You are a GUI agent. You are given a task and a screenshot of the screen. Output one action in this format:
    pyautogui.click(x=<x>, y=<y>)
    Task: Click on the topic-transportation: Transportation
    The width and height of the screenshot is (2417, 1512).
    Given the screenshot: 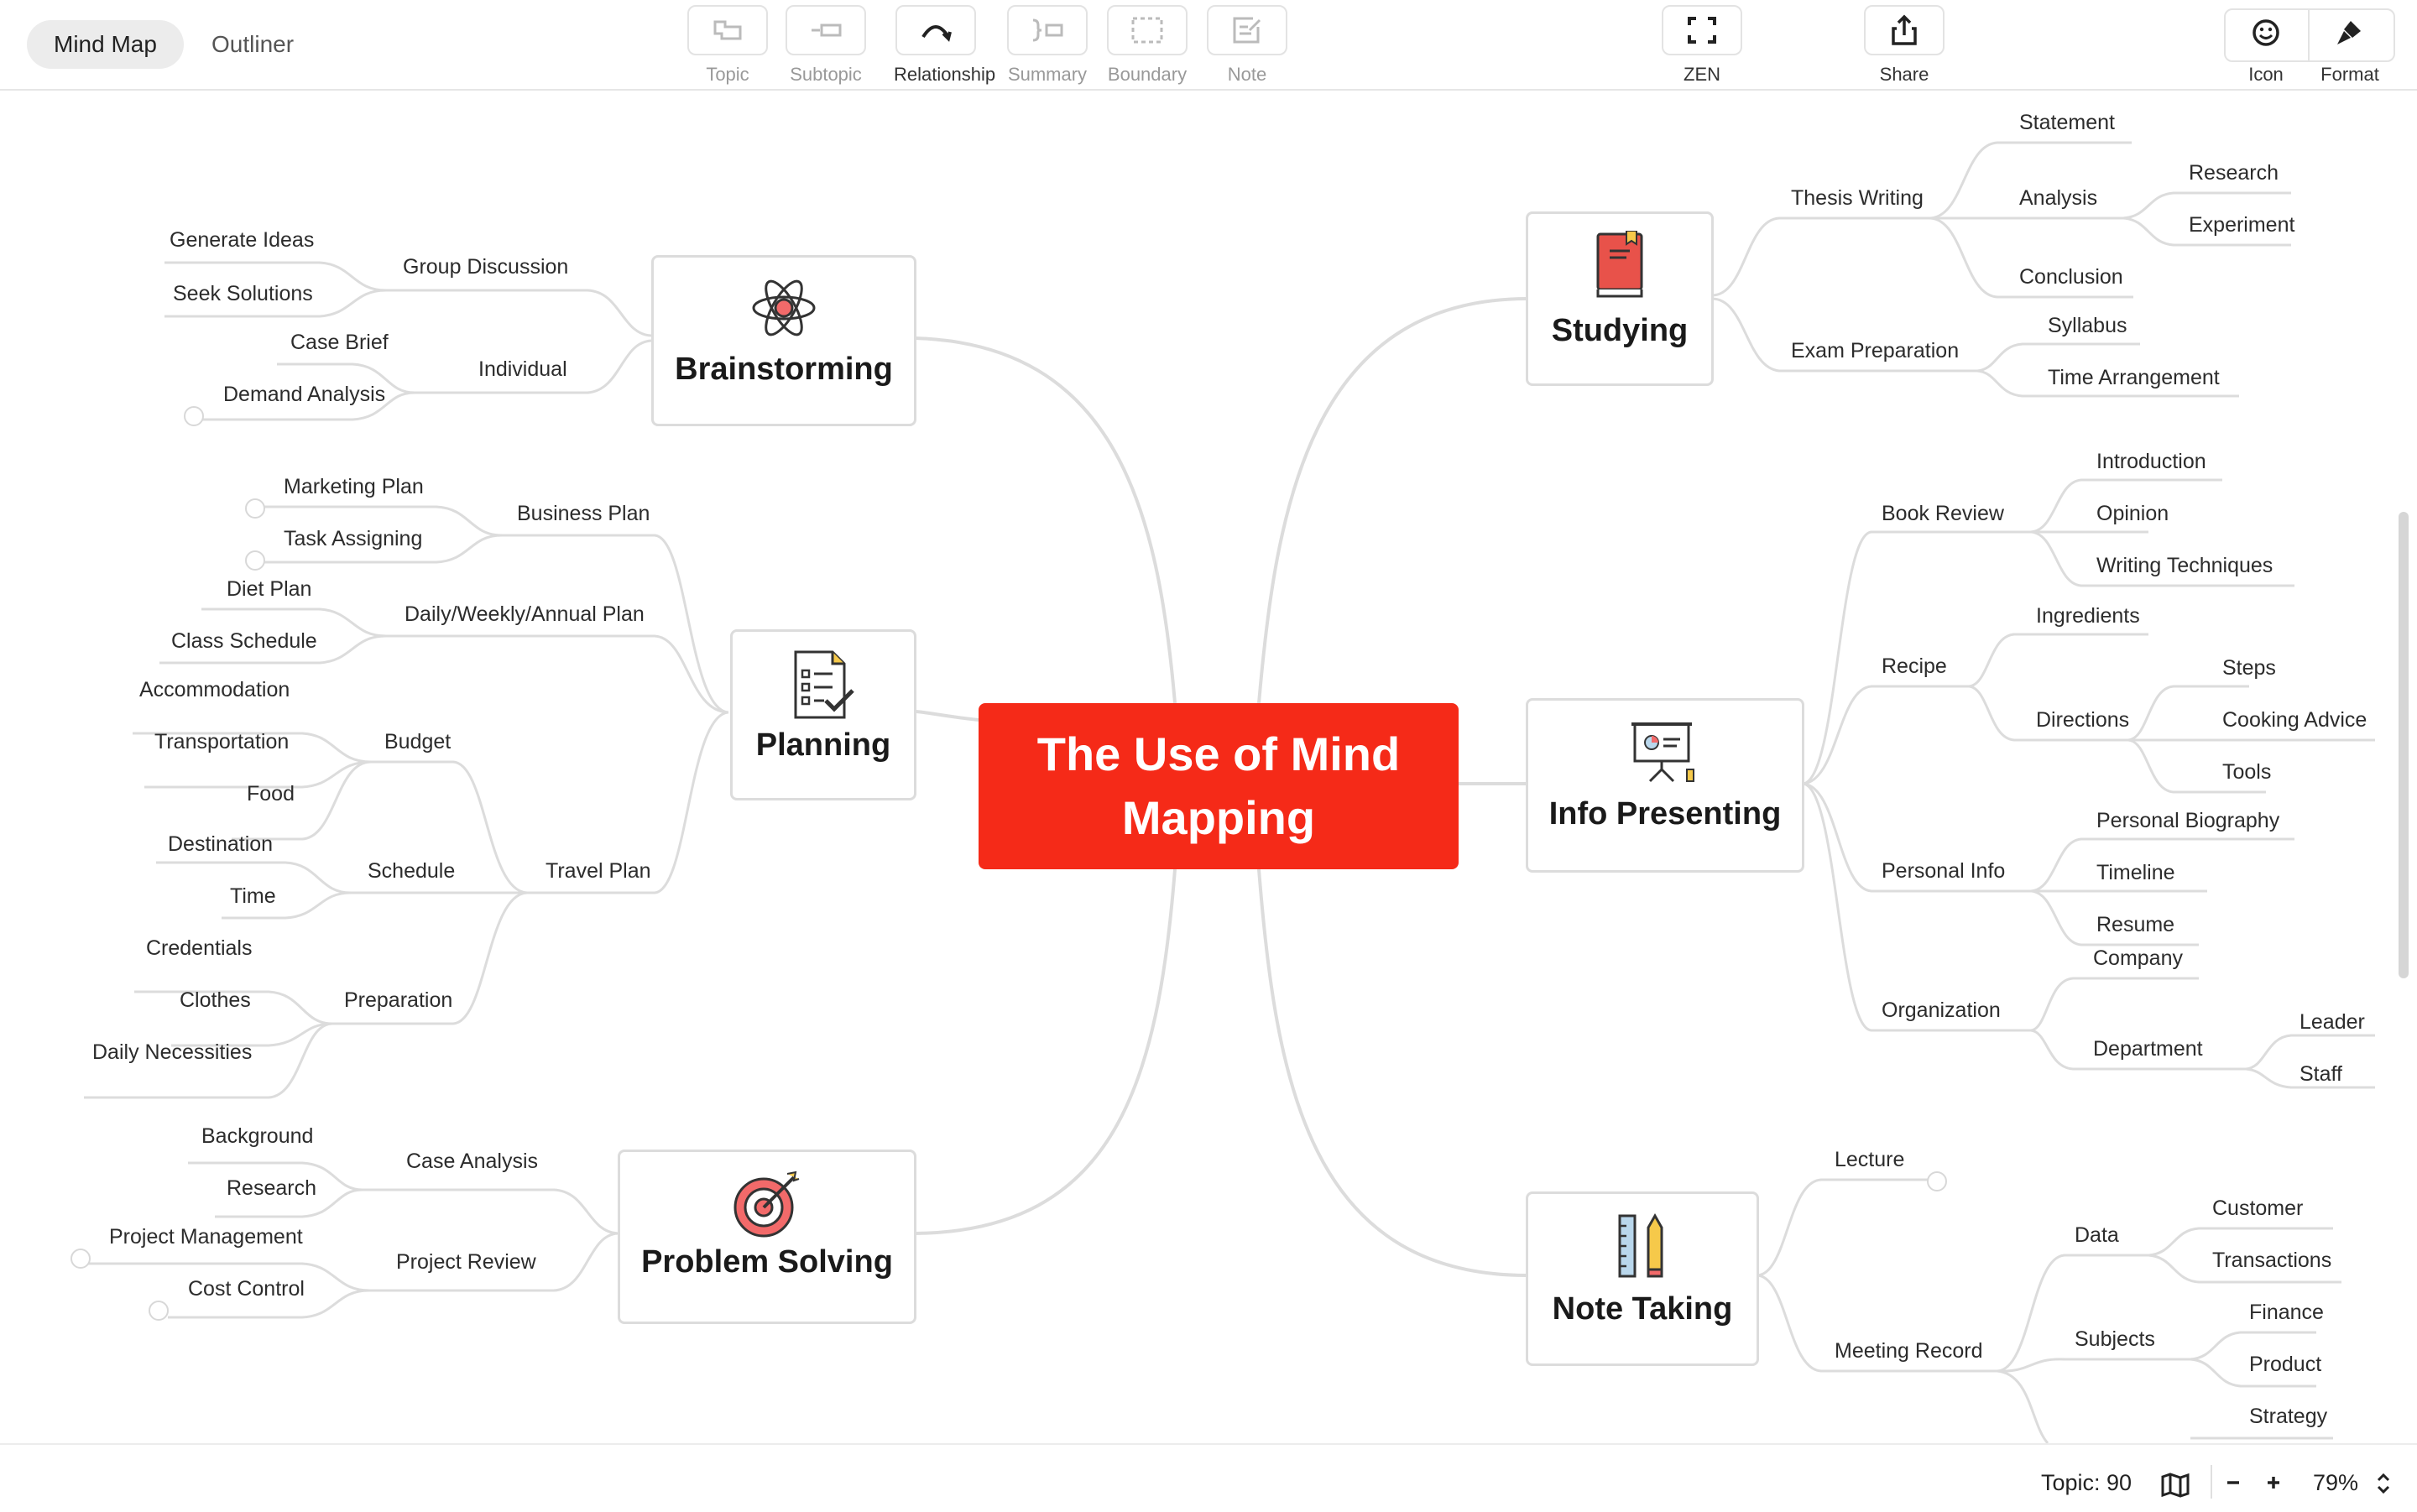 What is the action you would take?
    pyautogui.click(x=221, y=742)
    